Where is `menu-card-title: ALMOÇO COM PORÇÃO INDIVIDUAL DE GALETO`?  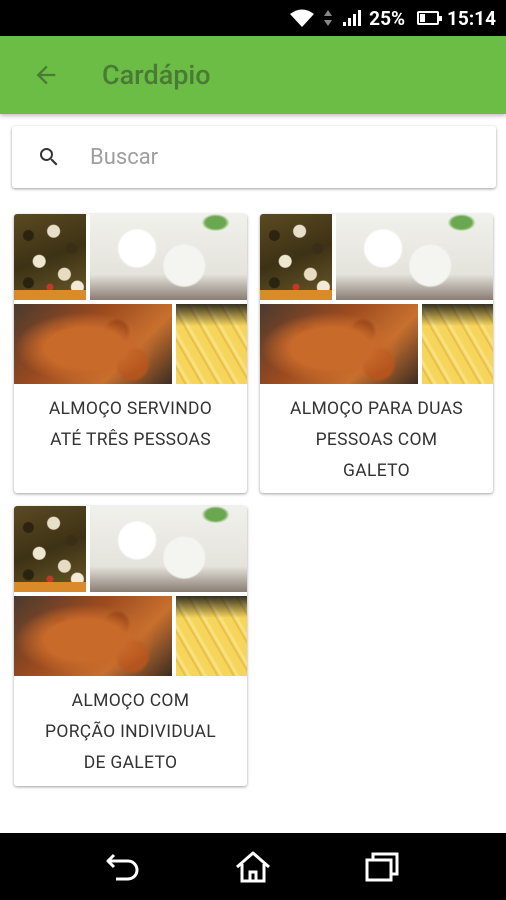 menu-card-title: ALMOÇO COM PORÇÃO INDIVIDUAL DE GALETO is located at coordinates (130, 727).